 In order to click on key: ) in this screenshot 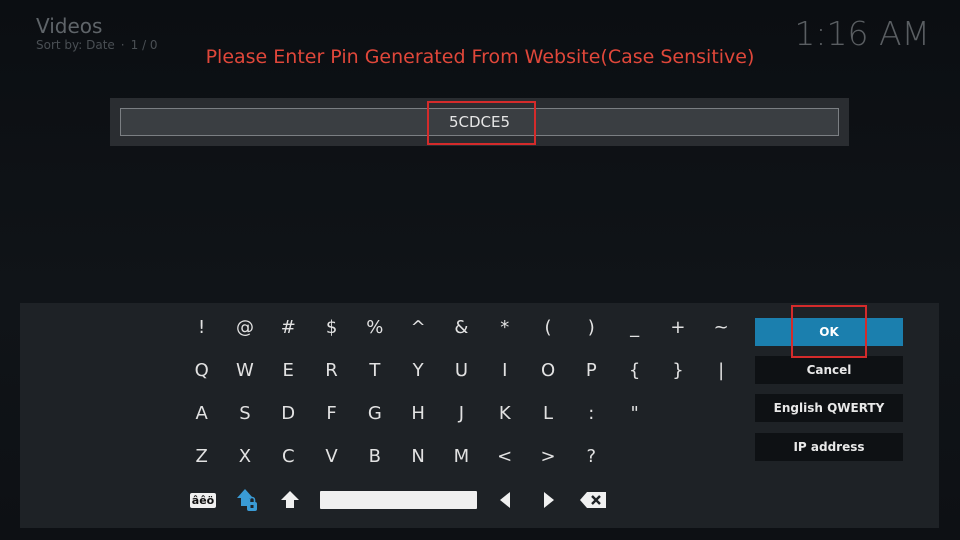, I will do `click(591, 327)`.